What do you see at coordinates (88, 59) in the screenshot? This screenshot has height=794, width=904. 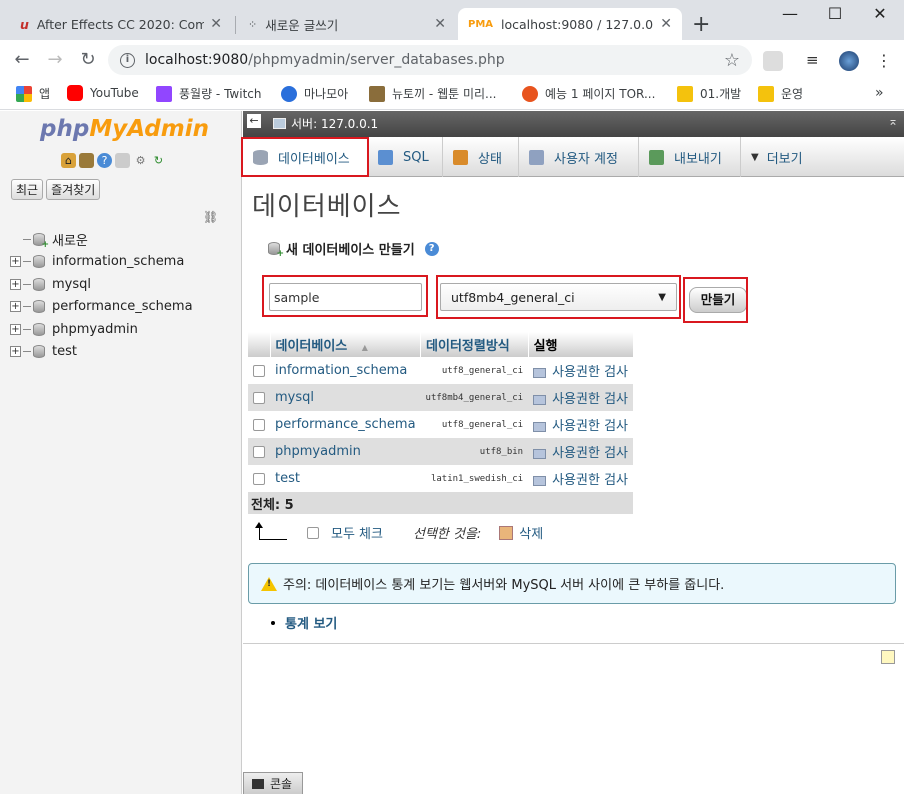 I see `reload-icon: ↻` at bounding box center [88, 59].